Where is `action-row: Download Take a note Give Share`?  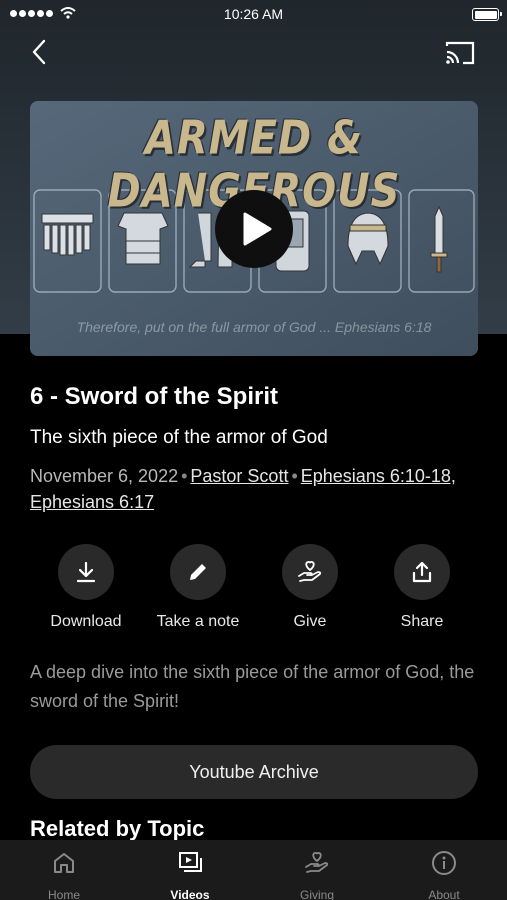
action-row: Download Take a note Give Share is located at coordinates (254, 589).